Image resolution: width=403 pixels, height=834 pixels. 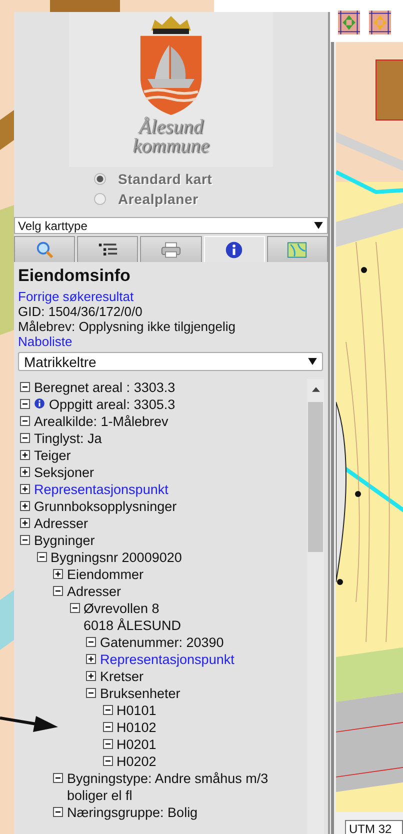 I want to click on tree-item: H0102, so click(x=136, y=727).